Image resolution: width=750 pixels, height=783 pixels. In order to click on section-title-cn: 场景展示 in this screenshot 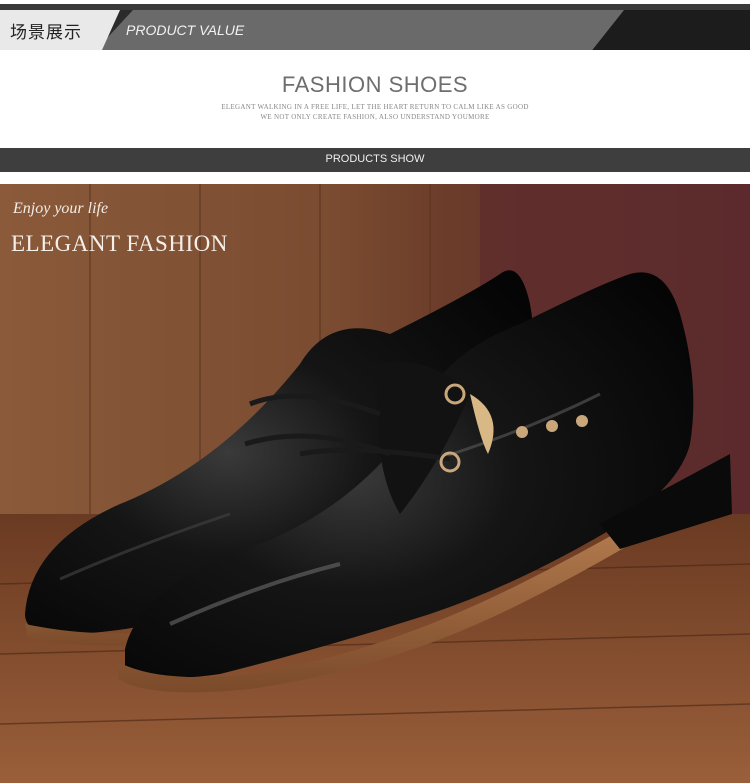, I will do `click(46, 33)`.